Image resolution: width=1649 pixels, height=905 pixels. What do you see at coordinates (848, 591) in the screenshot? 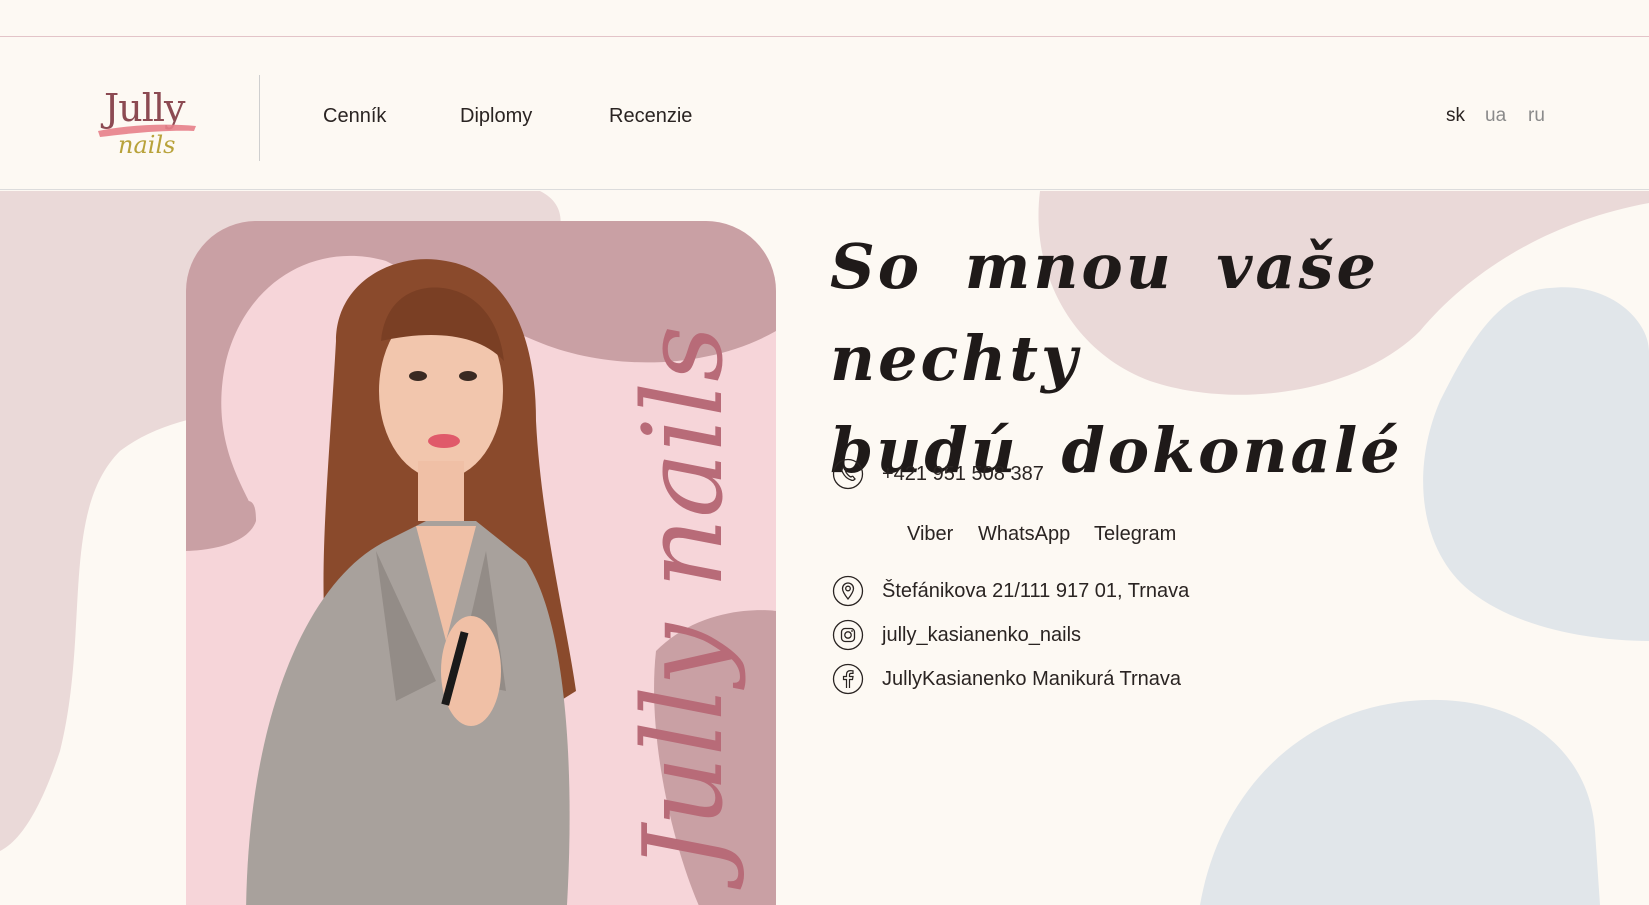
I see `location-pin-icon` at bounding box center [848, 591].